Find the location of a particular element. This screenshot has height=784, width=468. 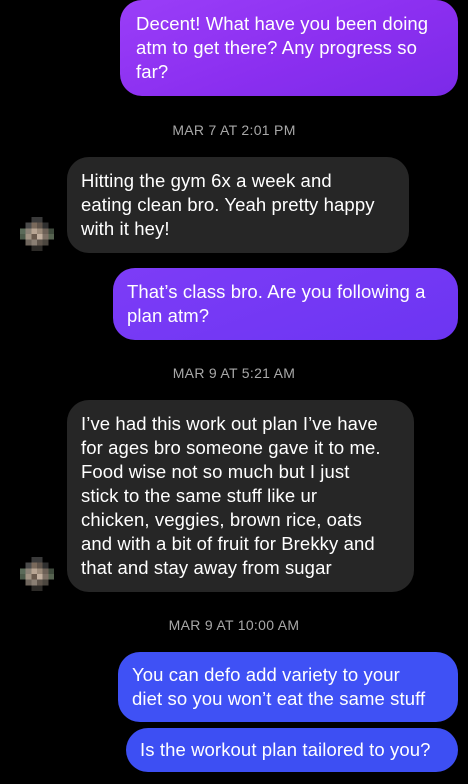

message-outgoing: Is the workout plan tailored to you? is located at coordinates (292, 750).